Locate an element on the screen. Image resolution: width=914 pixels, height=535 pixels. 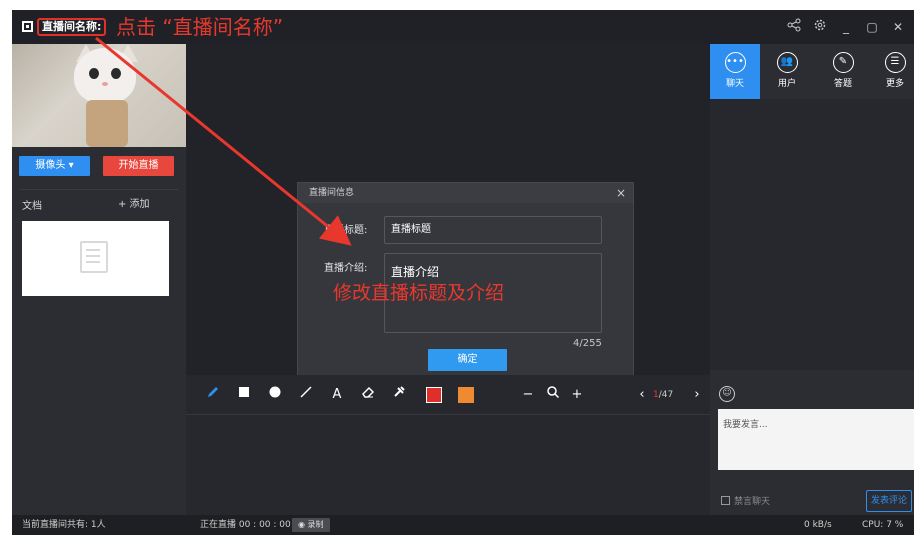
tab-more: ☰ 更多 is located at coordinates (892, 71).